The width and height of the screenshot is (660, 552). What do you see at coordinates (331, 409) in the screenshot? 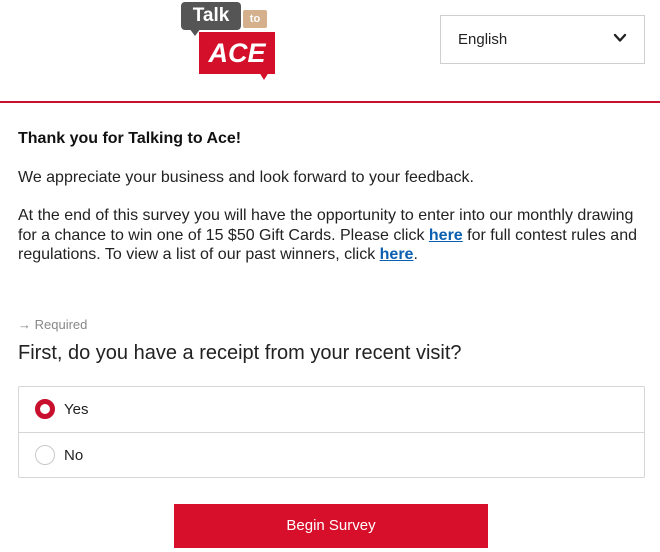
I see `option-yes: Yes` at bounding box center [331, 409].